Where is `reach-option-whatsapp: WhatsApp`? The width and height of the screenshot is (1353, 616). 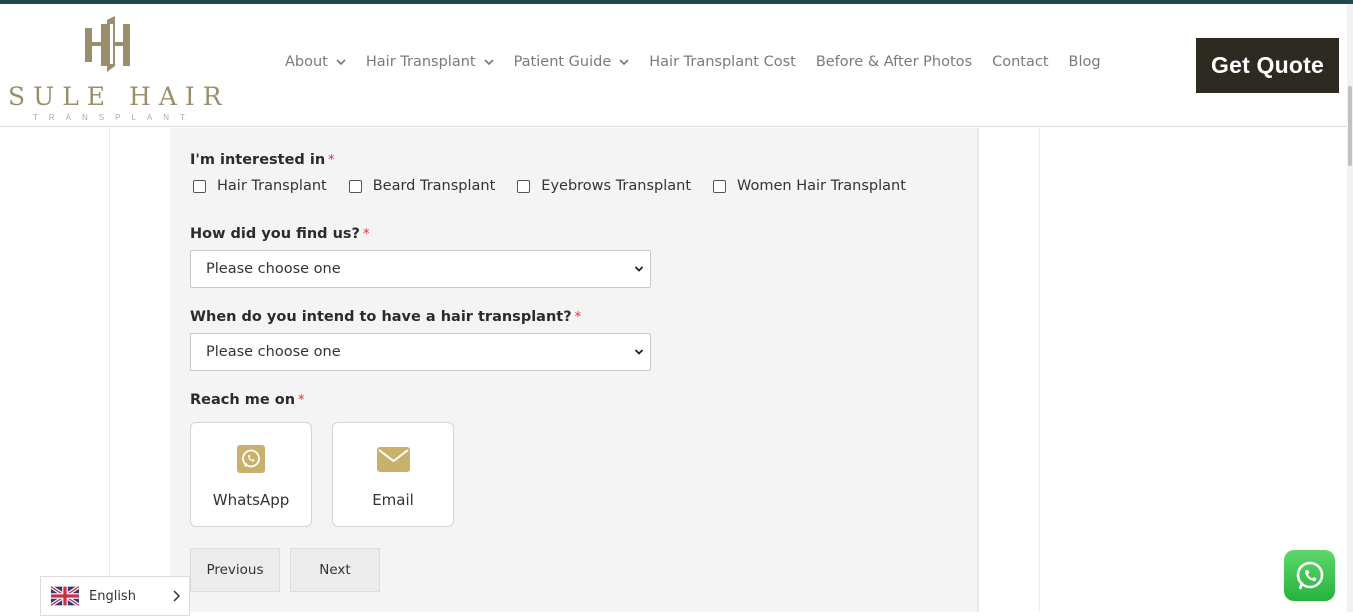
reach-option-whatsapp: WhatsApp is located at coordinates (251, 474).